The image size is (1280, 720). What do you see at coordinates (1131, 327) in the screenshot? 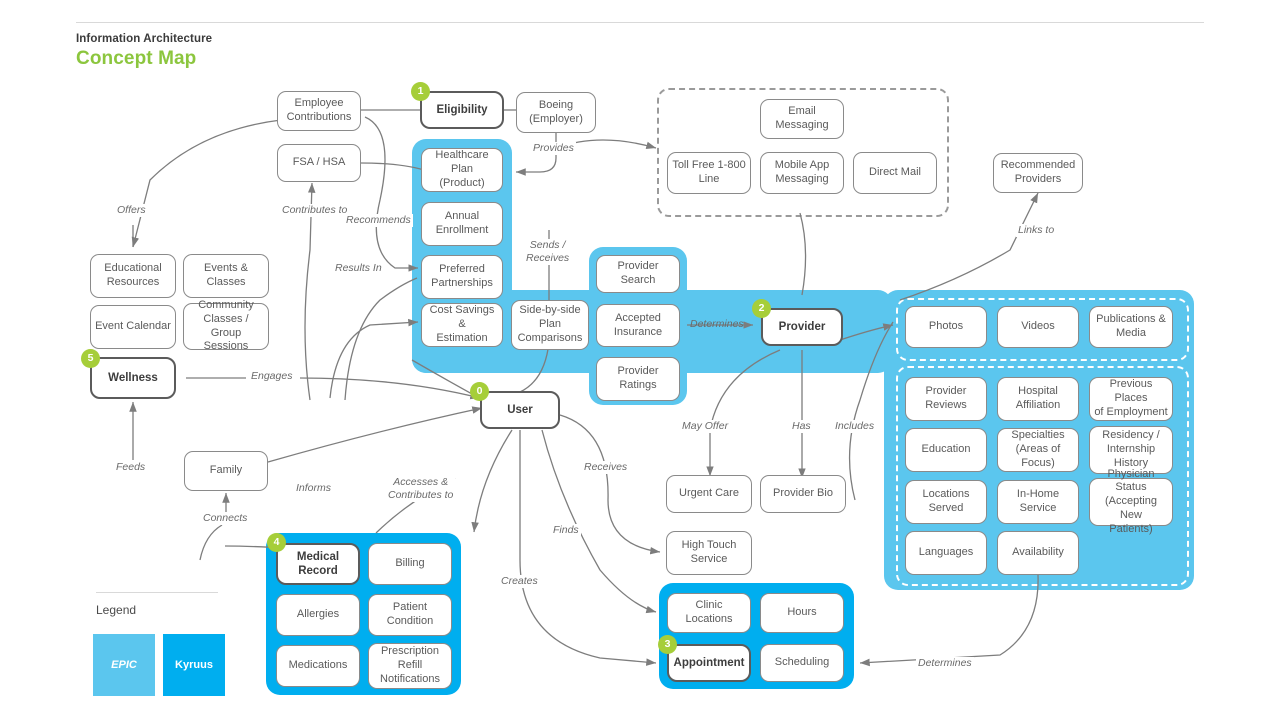
I see `node-publications-media: Publications & Media` at bounding box center [1131, 327].